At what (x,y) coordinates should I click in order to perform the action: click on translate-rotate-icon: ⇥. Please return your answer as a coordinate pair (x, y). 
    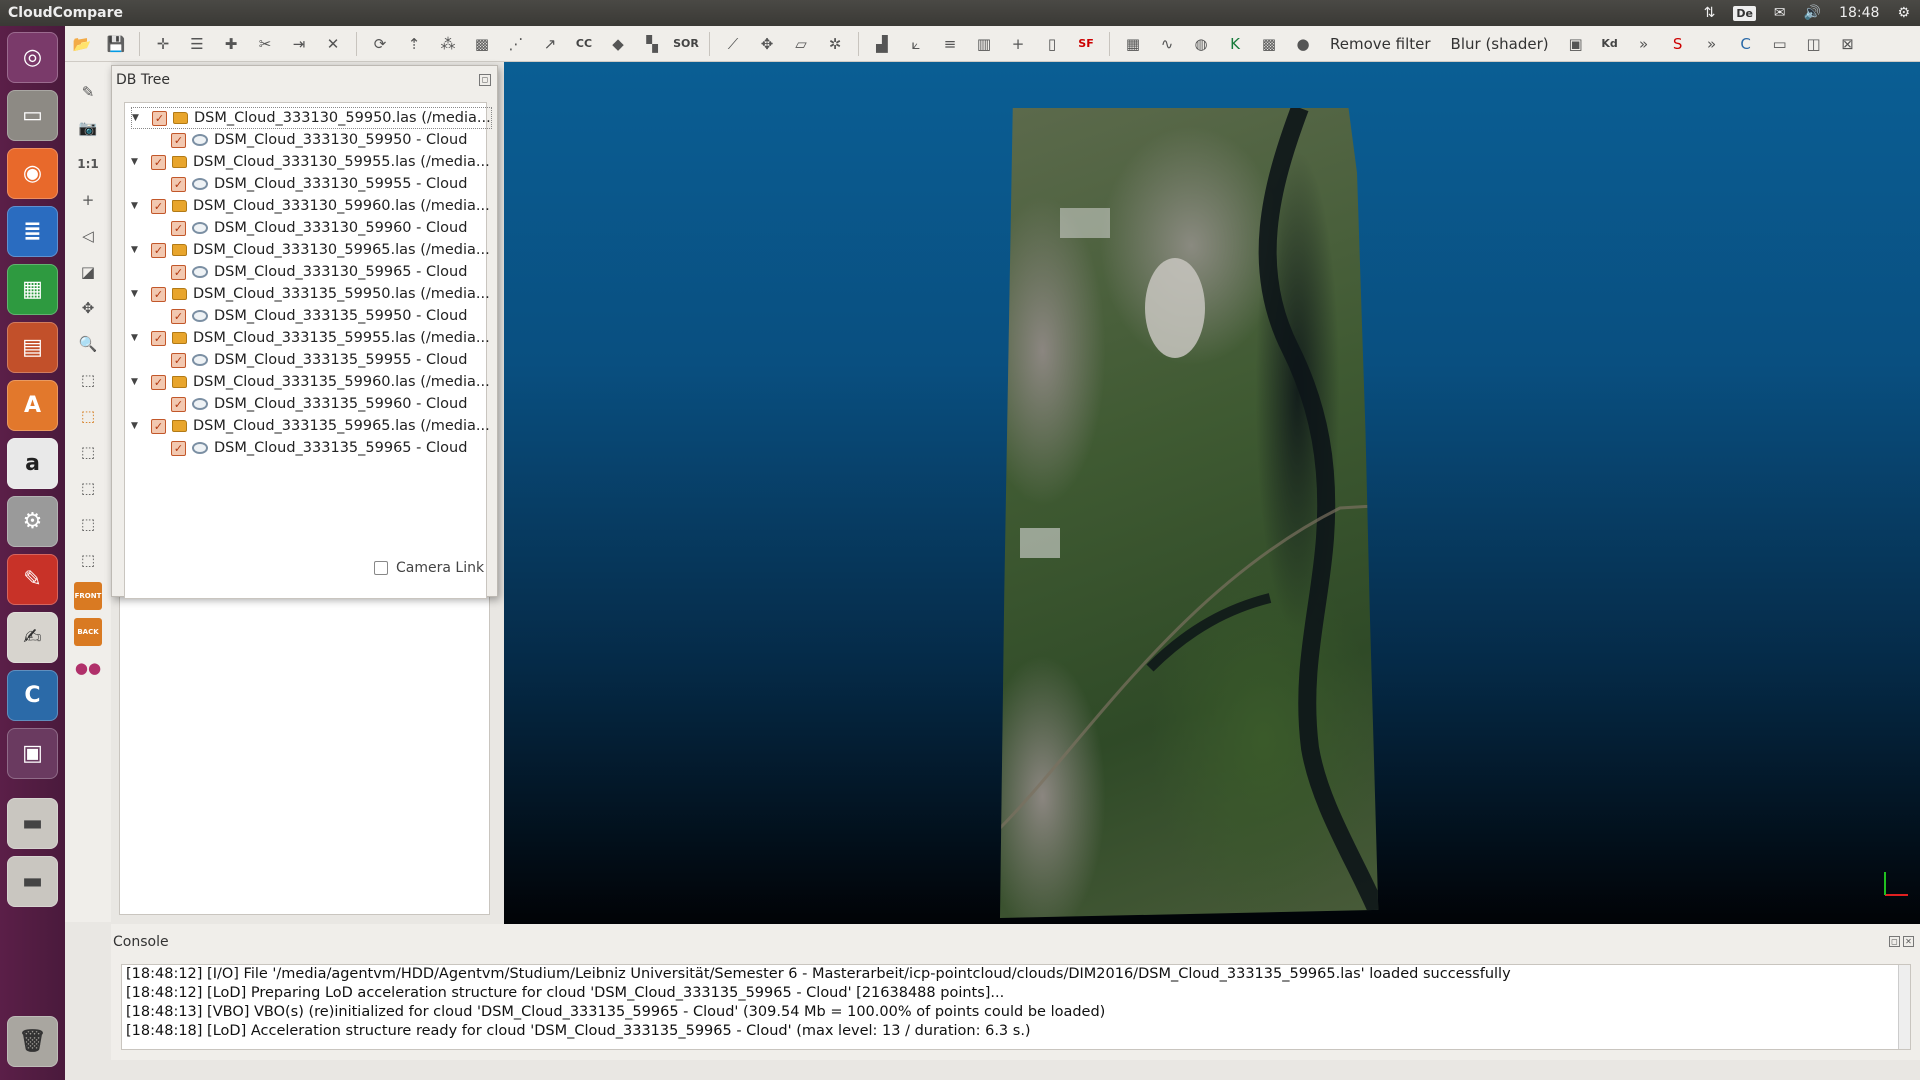
    Looking at the image, I should click on (299, 44).